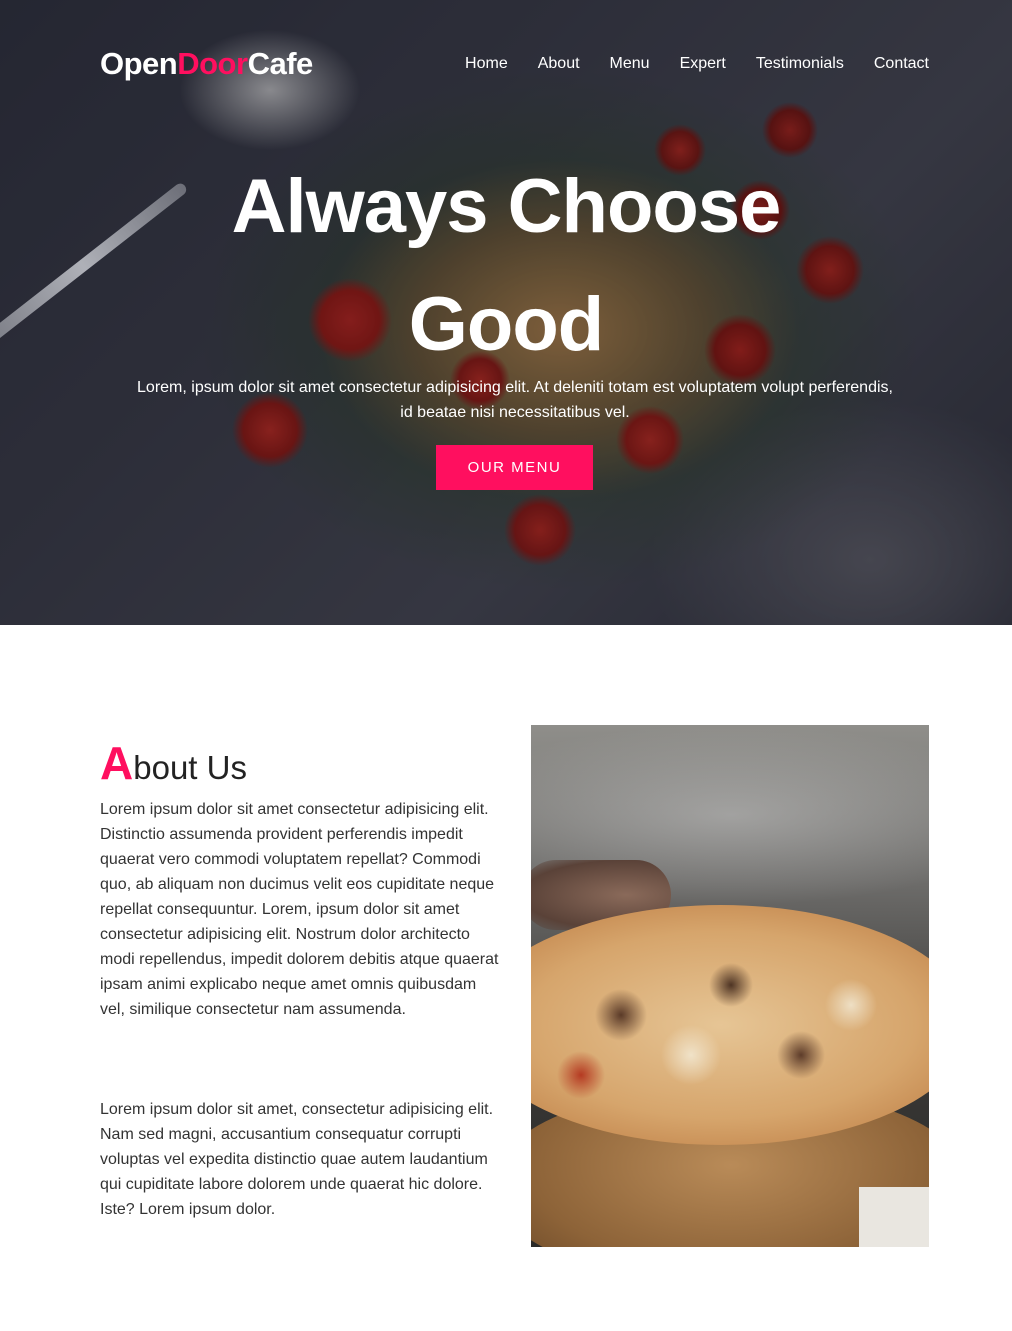 The width and height of the screenshot is (1012, 1331). Describe the element at coordinates (630, 64) in the screenshot. I see `nav-item-menu: Menu` at that location.